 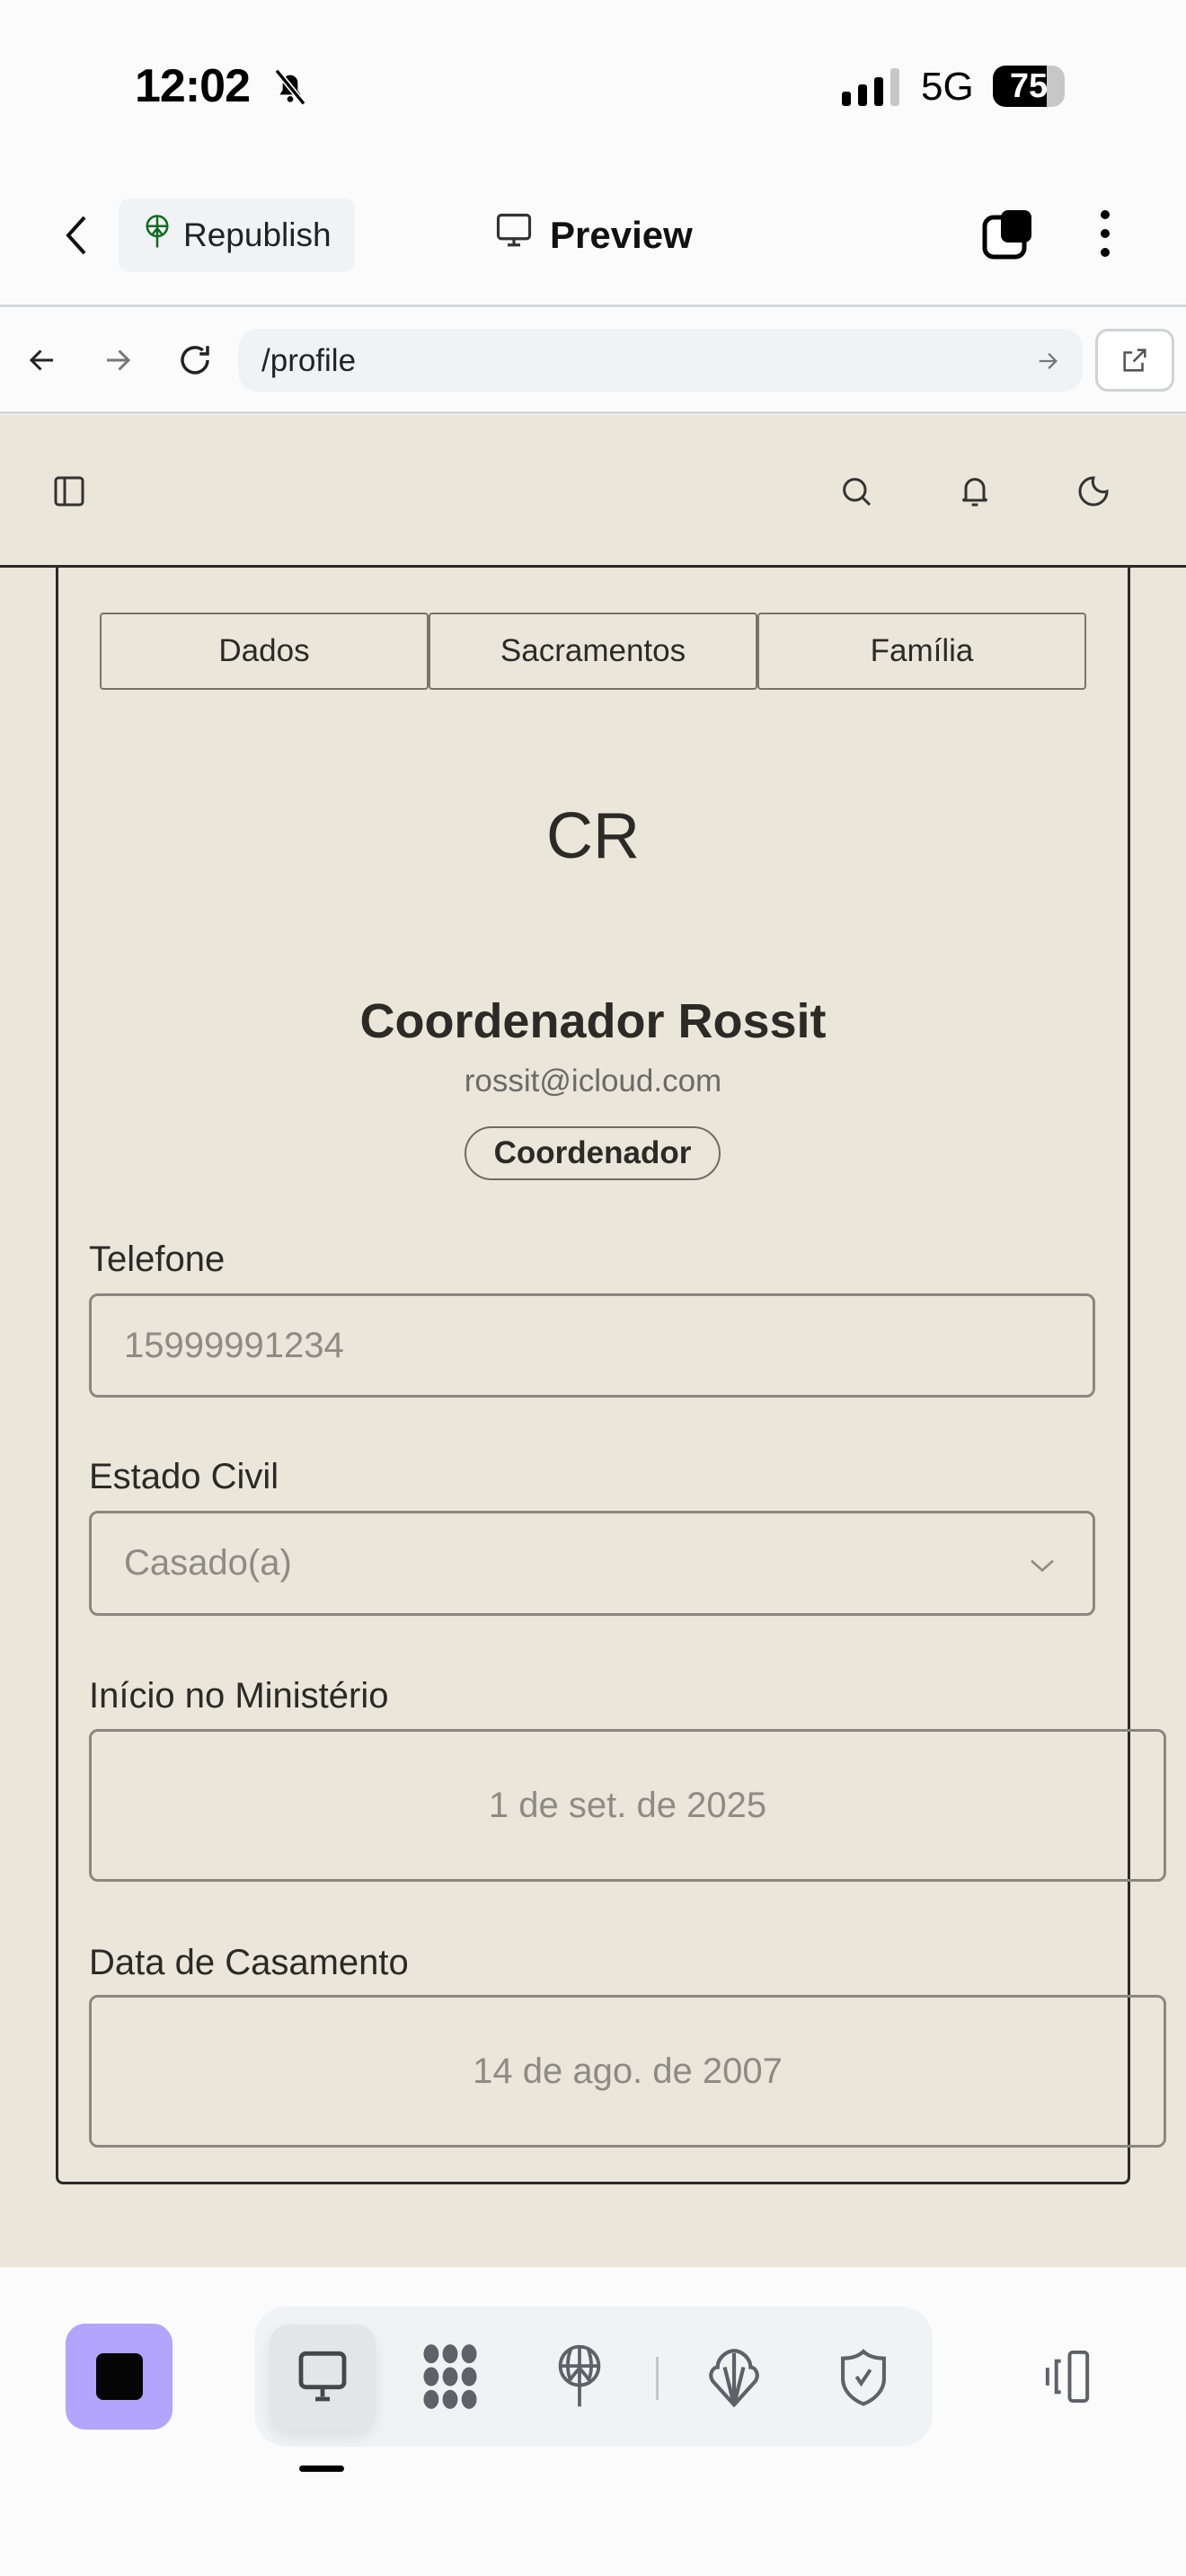 What do you see at coordinates (208, 1563) in the screenshot?
I see `civil-status-value: Casado(a)` at bounding box center [208, 1563].